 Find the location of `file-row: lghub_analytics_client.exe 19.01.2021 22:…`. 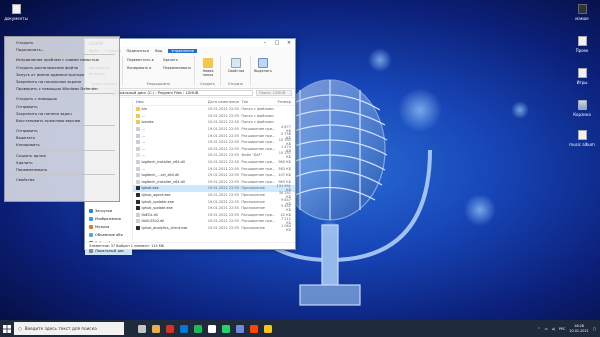

file-row: lghub_analytics_client.exe 19.01.2021 22:… is located at coordinates (214, 228).